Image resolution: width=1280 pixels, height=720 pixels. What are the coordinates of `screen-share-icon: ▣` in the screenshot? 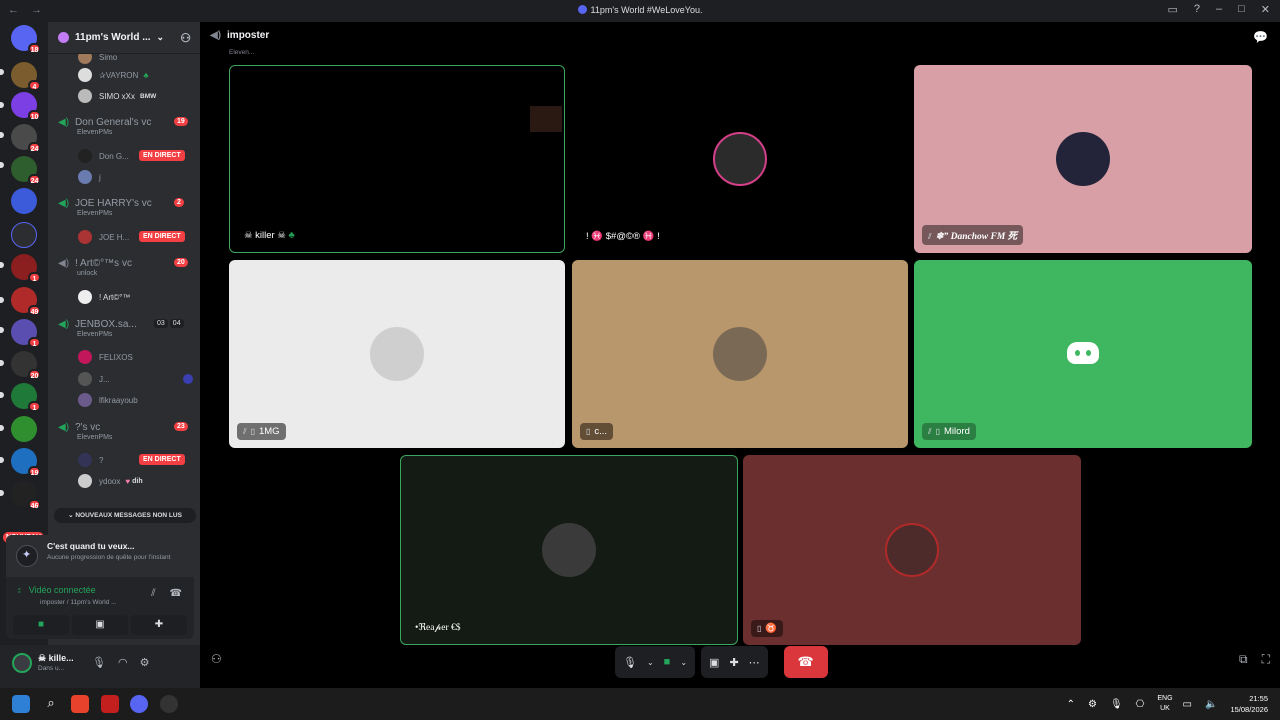 It's located at (714, 662).